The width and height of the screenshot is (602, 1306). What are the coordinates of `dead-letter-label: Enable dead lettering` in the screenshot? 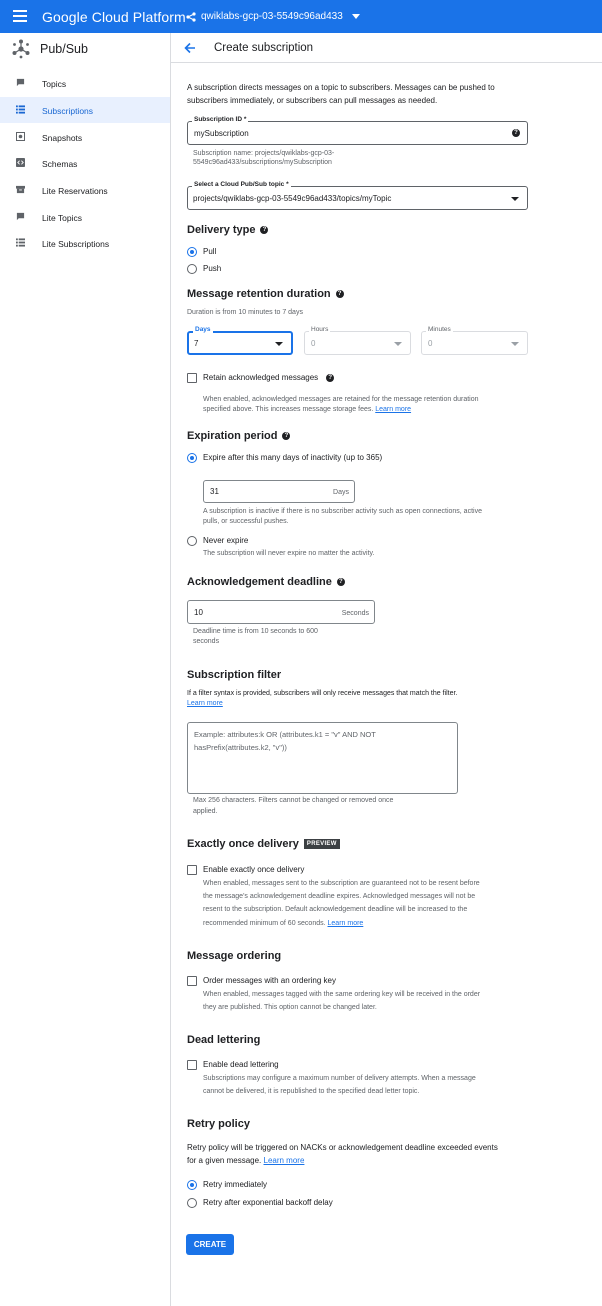 It's located at (241, 1064).